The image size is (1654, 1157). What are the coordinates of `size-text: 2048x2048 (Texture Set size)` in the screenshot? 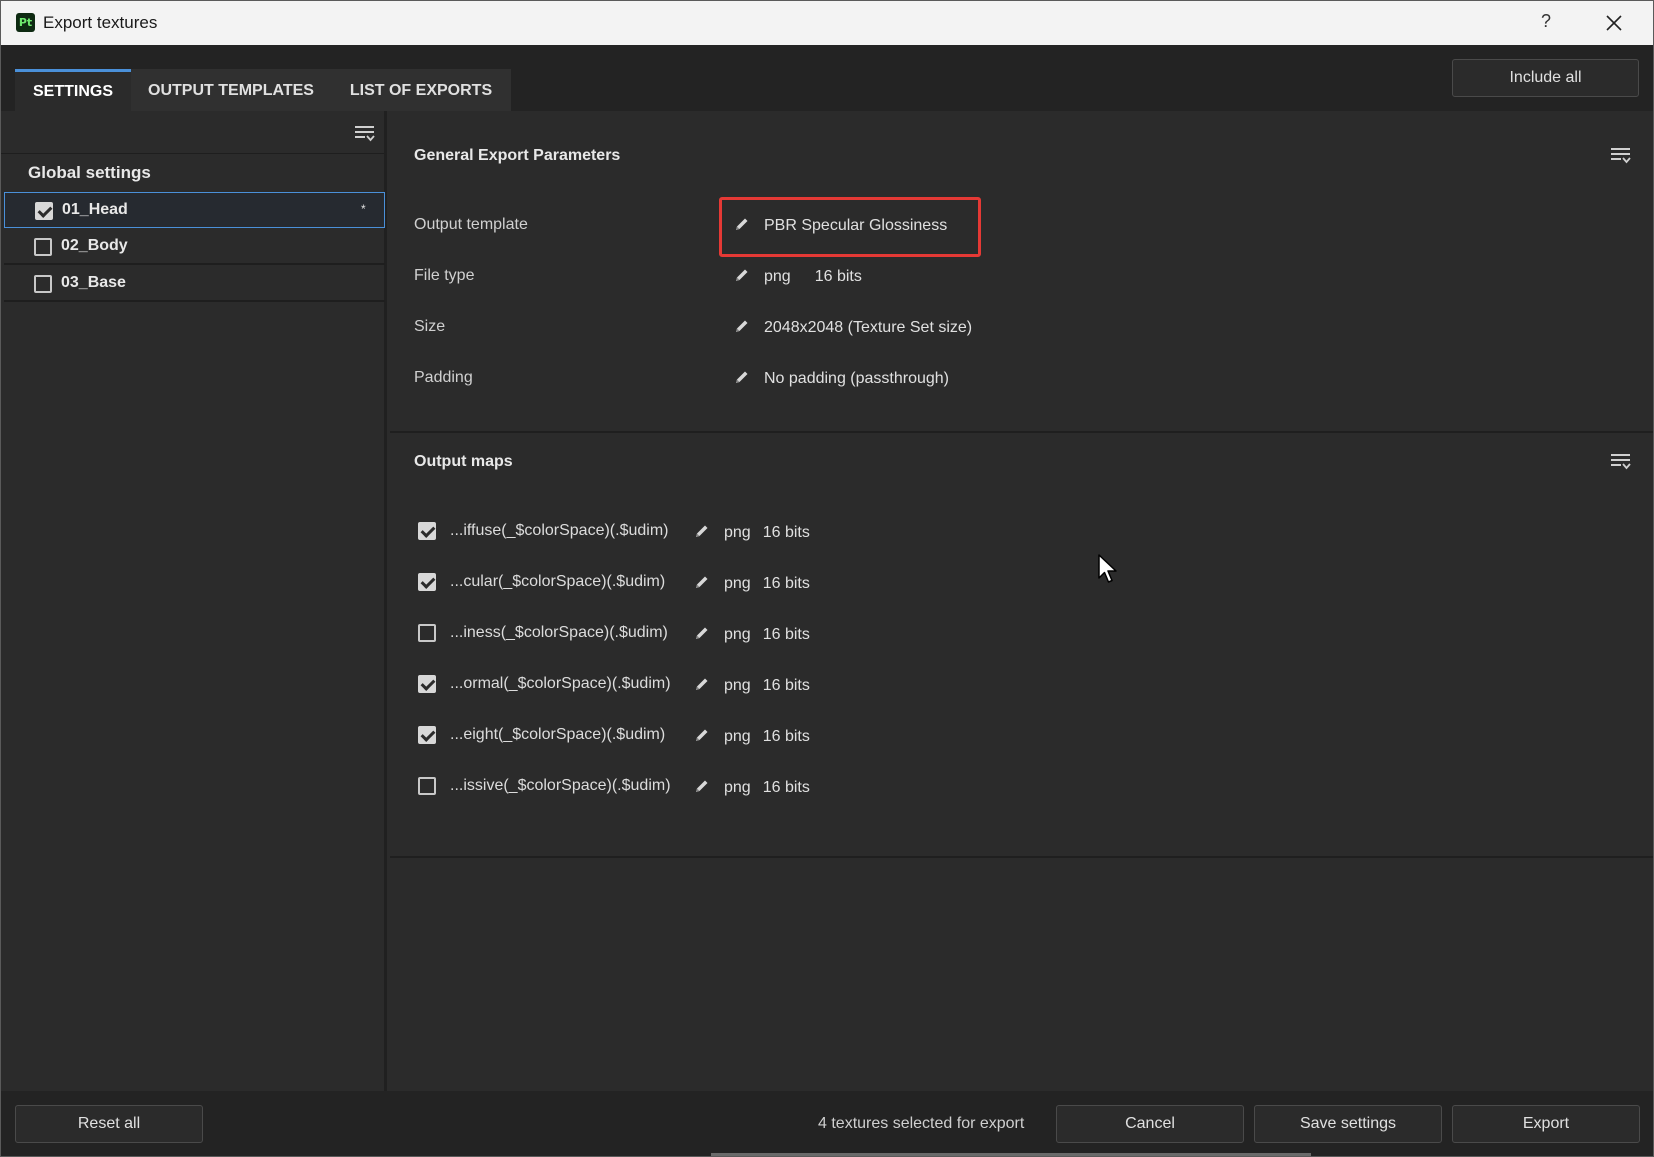 It's located at (868, 327).